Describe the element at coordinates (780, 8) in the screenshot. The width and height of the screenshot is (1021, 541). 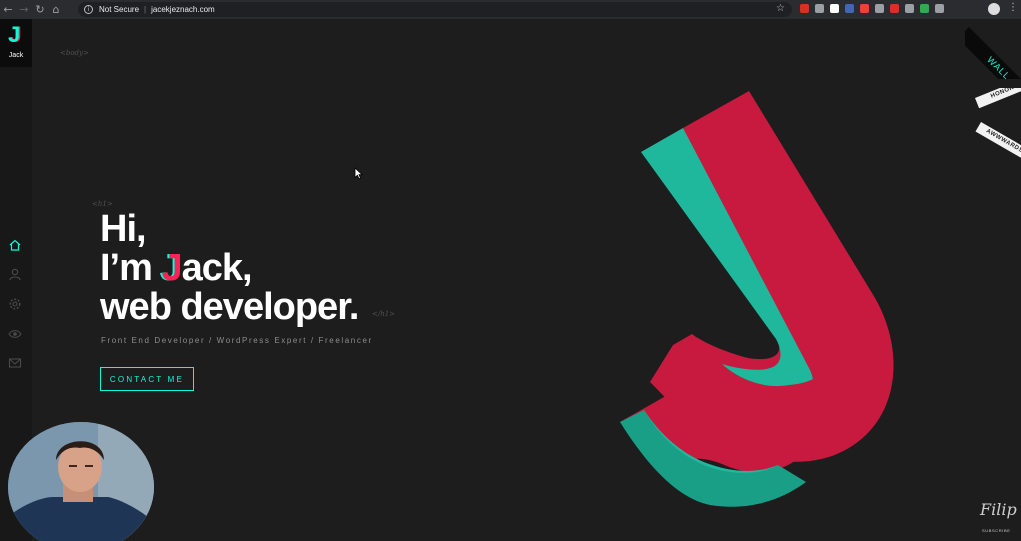
I see `bookmark-star-icon: ☆` at that location.